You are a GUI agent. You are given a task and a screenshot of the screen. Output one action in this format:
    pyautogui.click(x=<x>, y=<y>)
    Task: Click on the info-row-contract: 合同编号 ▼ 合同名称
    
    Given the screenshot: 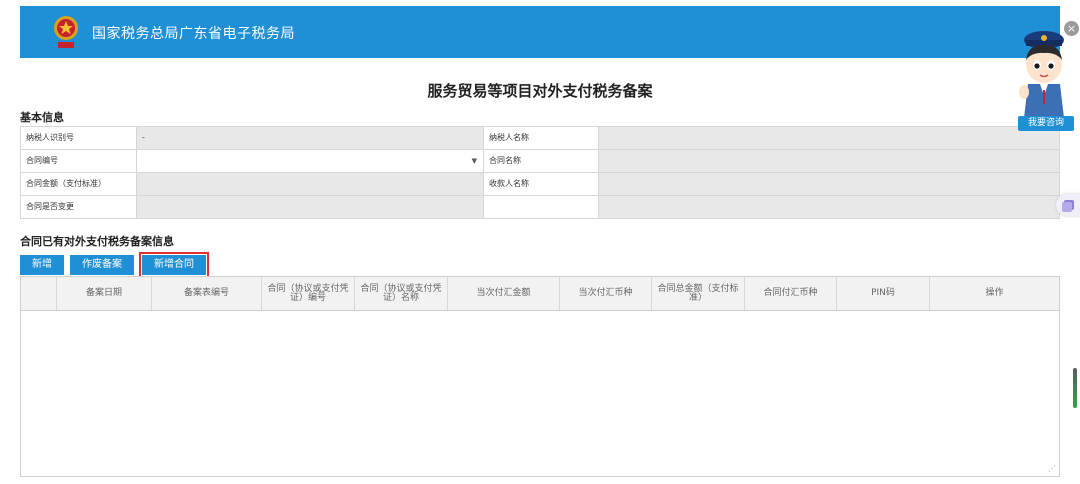 What is the action you would take?
    pyautogui.click(x=540, y=161)
    